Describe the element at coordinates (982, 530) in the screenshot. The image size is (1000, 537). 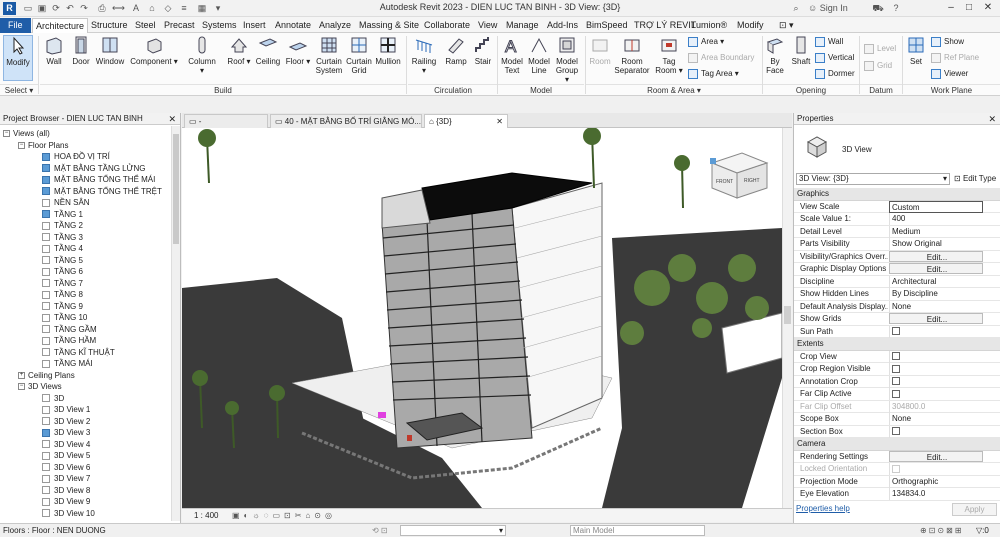
I see `filter-icon: ▽:0` at that location.